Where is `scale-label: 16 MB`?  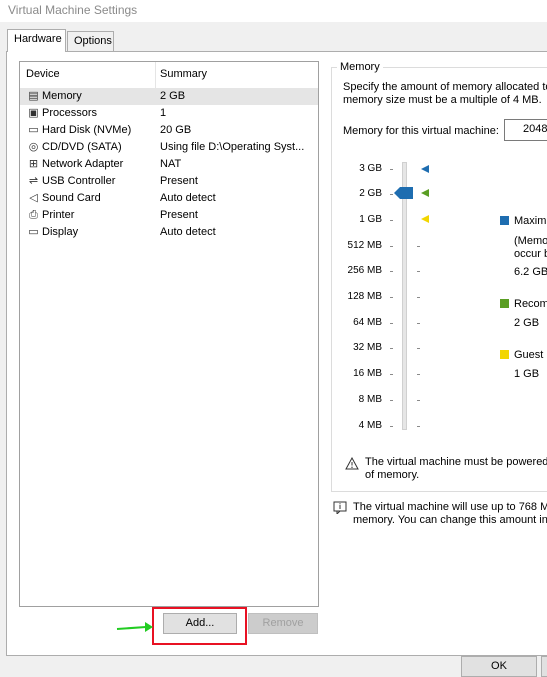
scale-label: 16 MB is located at coordinates (367, 373).